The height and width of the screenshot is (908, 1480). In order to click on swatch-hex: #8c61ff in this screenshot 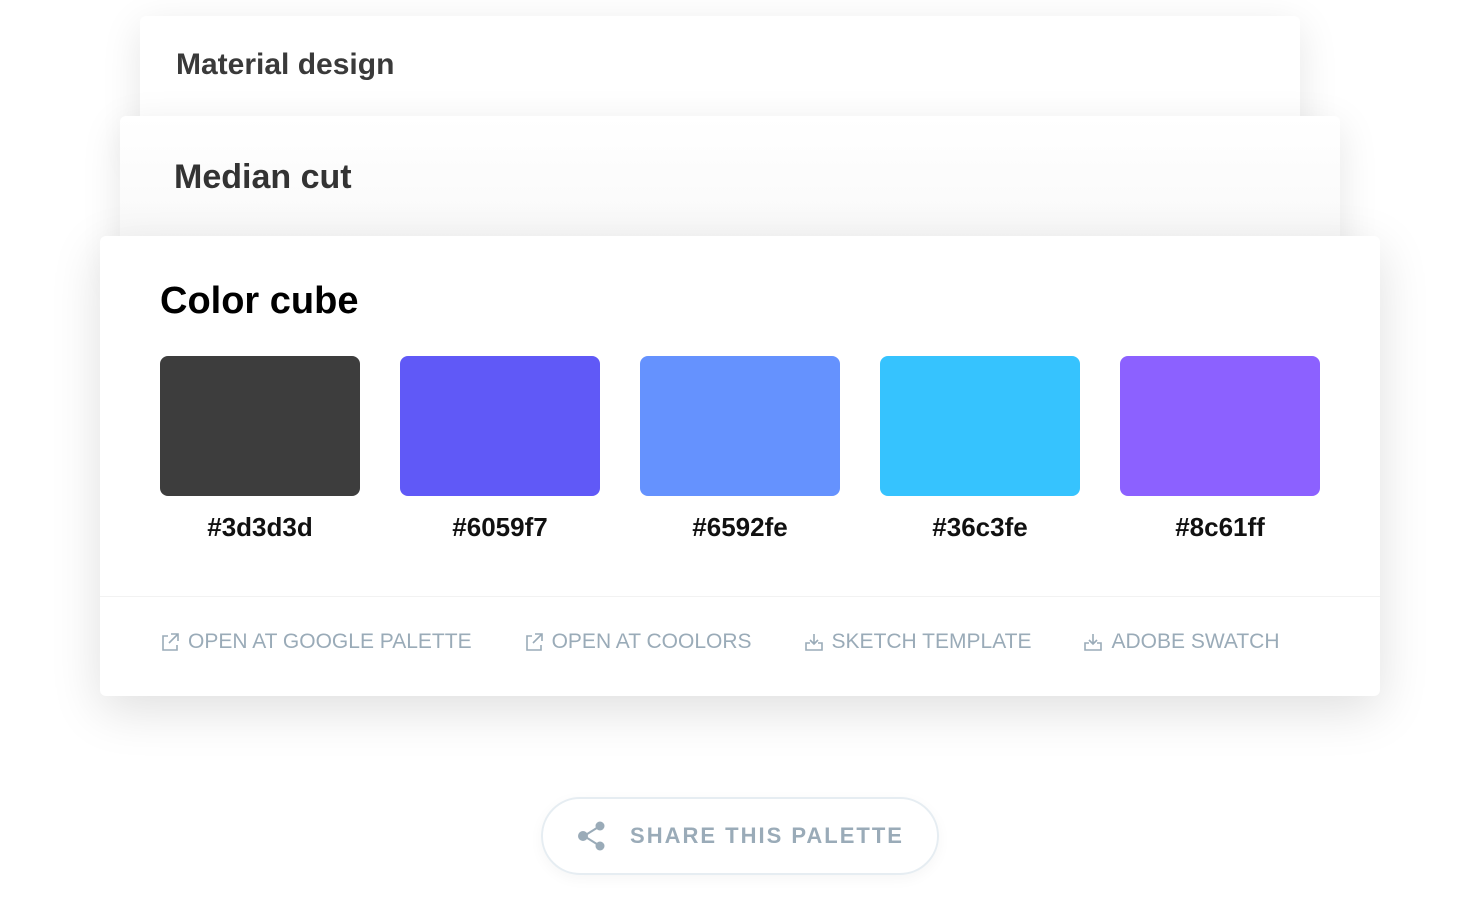, I will do `click(1220, 527)`.